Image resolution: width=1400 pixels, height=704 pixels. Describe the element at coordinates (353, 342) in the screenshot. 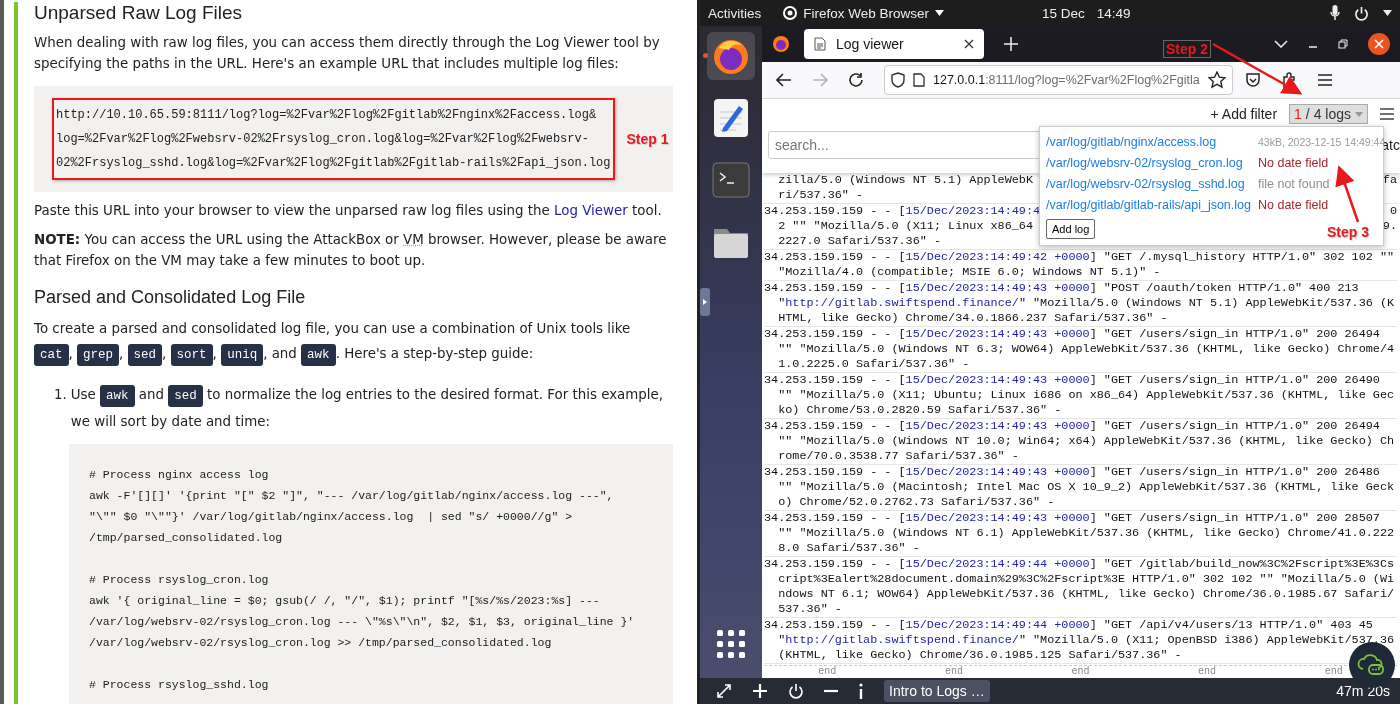

I see `paragraph: To create a parsed and consolidated log file, you can use a combination of Unix tools like cat , grep , sed , sort , uniq , and awk . Here's a step-by-step guide:` at that location.